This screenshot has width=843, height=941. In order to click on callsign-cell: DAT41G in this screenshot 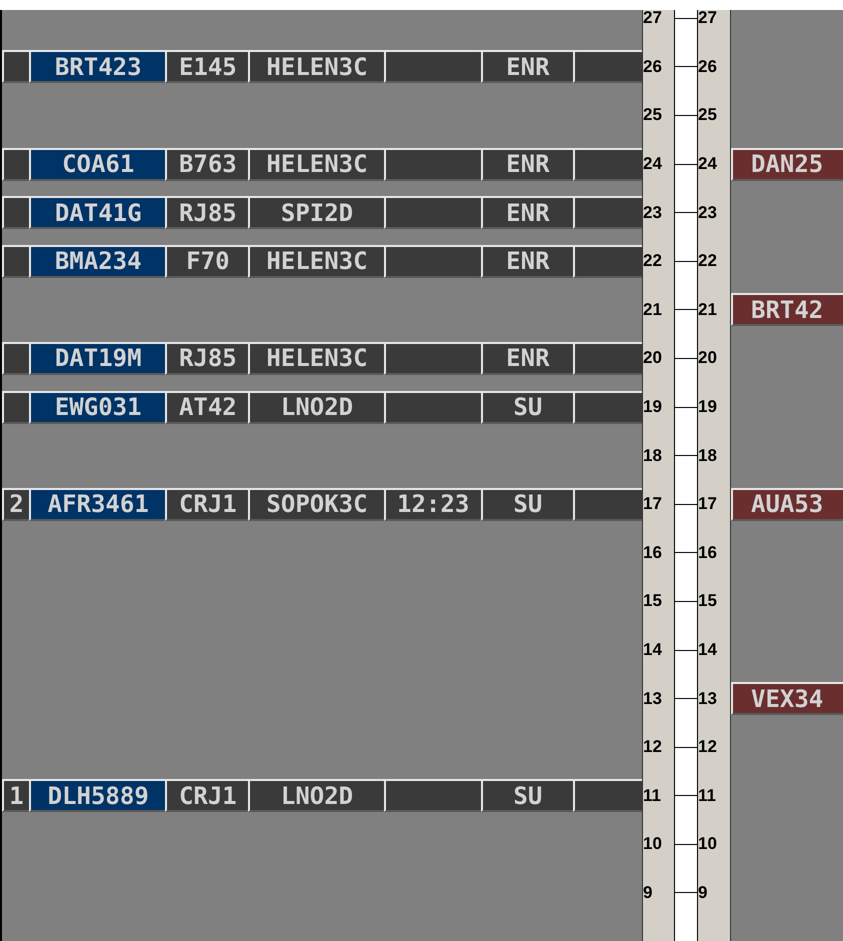, I will do `click(97, 213)`.